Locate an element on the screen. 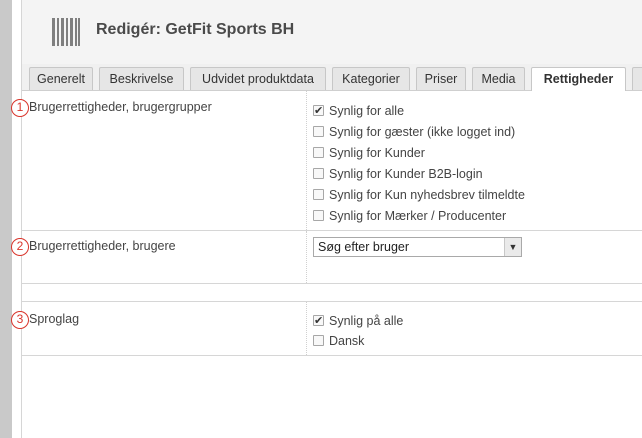  label-text: Brugerrettigheder, brugergrupper is located at coordinates (120, 107).